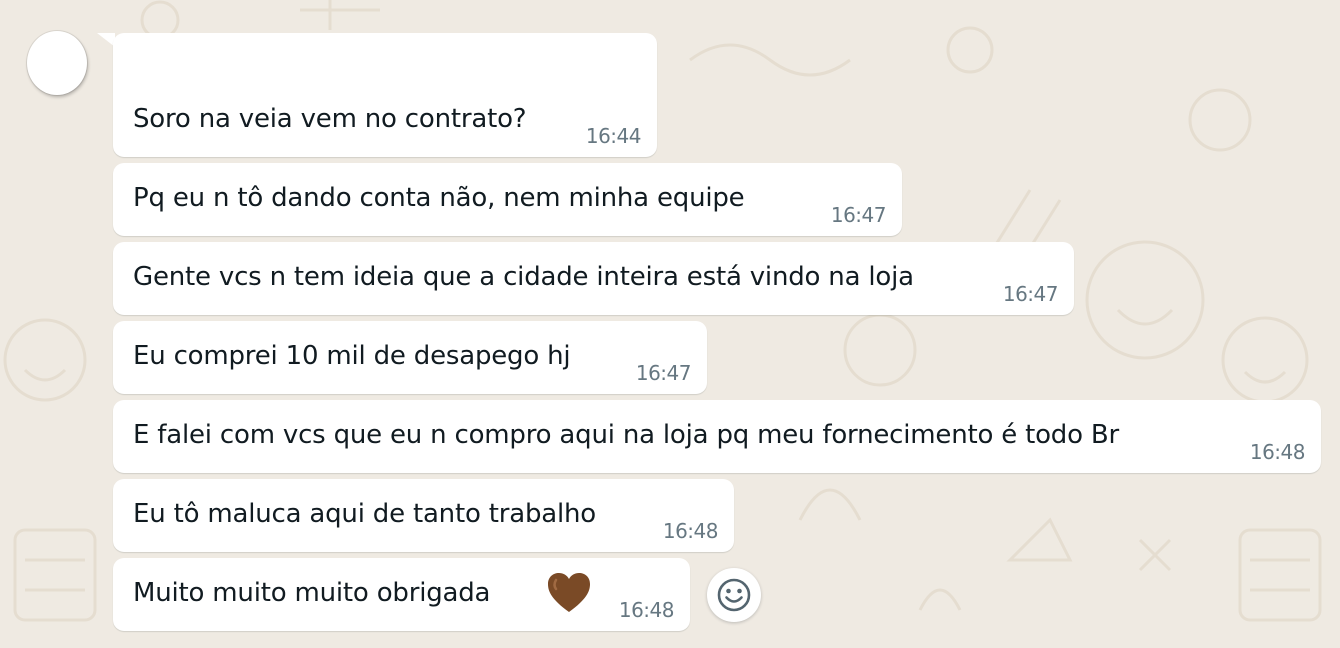 The image size is (1340, 648). I want to click on message-text: Eu comprei 10 mil de desapego hj, so click(352, 356).